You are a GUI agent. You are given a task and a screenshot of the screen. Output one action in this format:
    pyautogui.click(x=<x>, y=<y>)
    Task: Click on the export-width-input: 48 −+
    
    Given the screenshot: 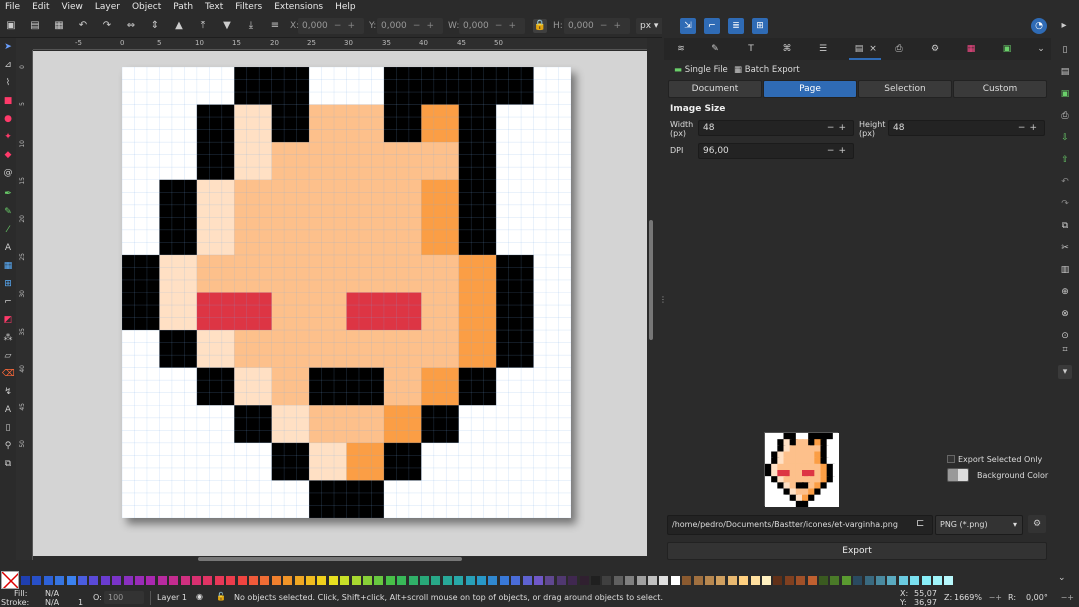 What is the action you would take?
    pyautogui.click(x=776, y=128)
    